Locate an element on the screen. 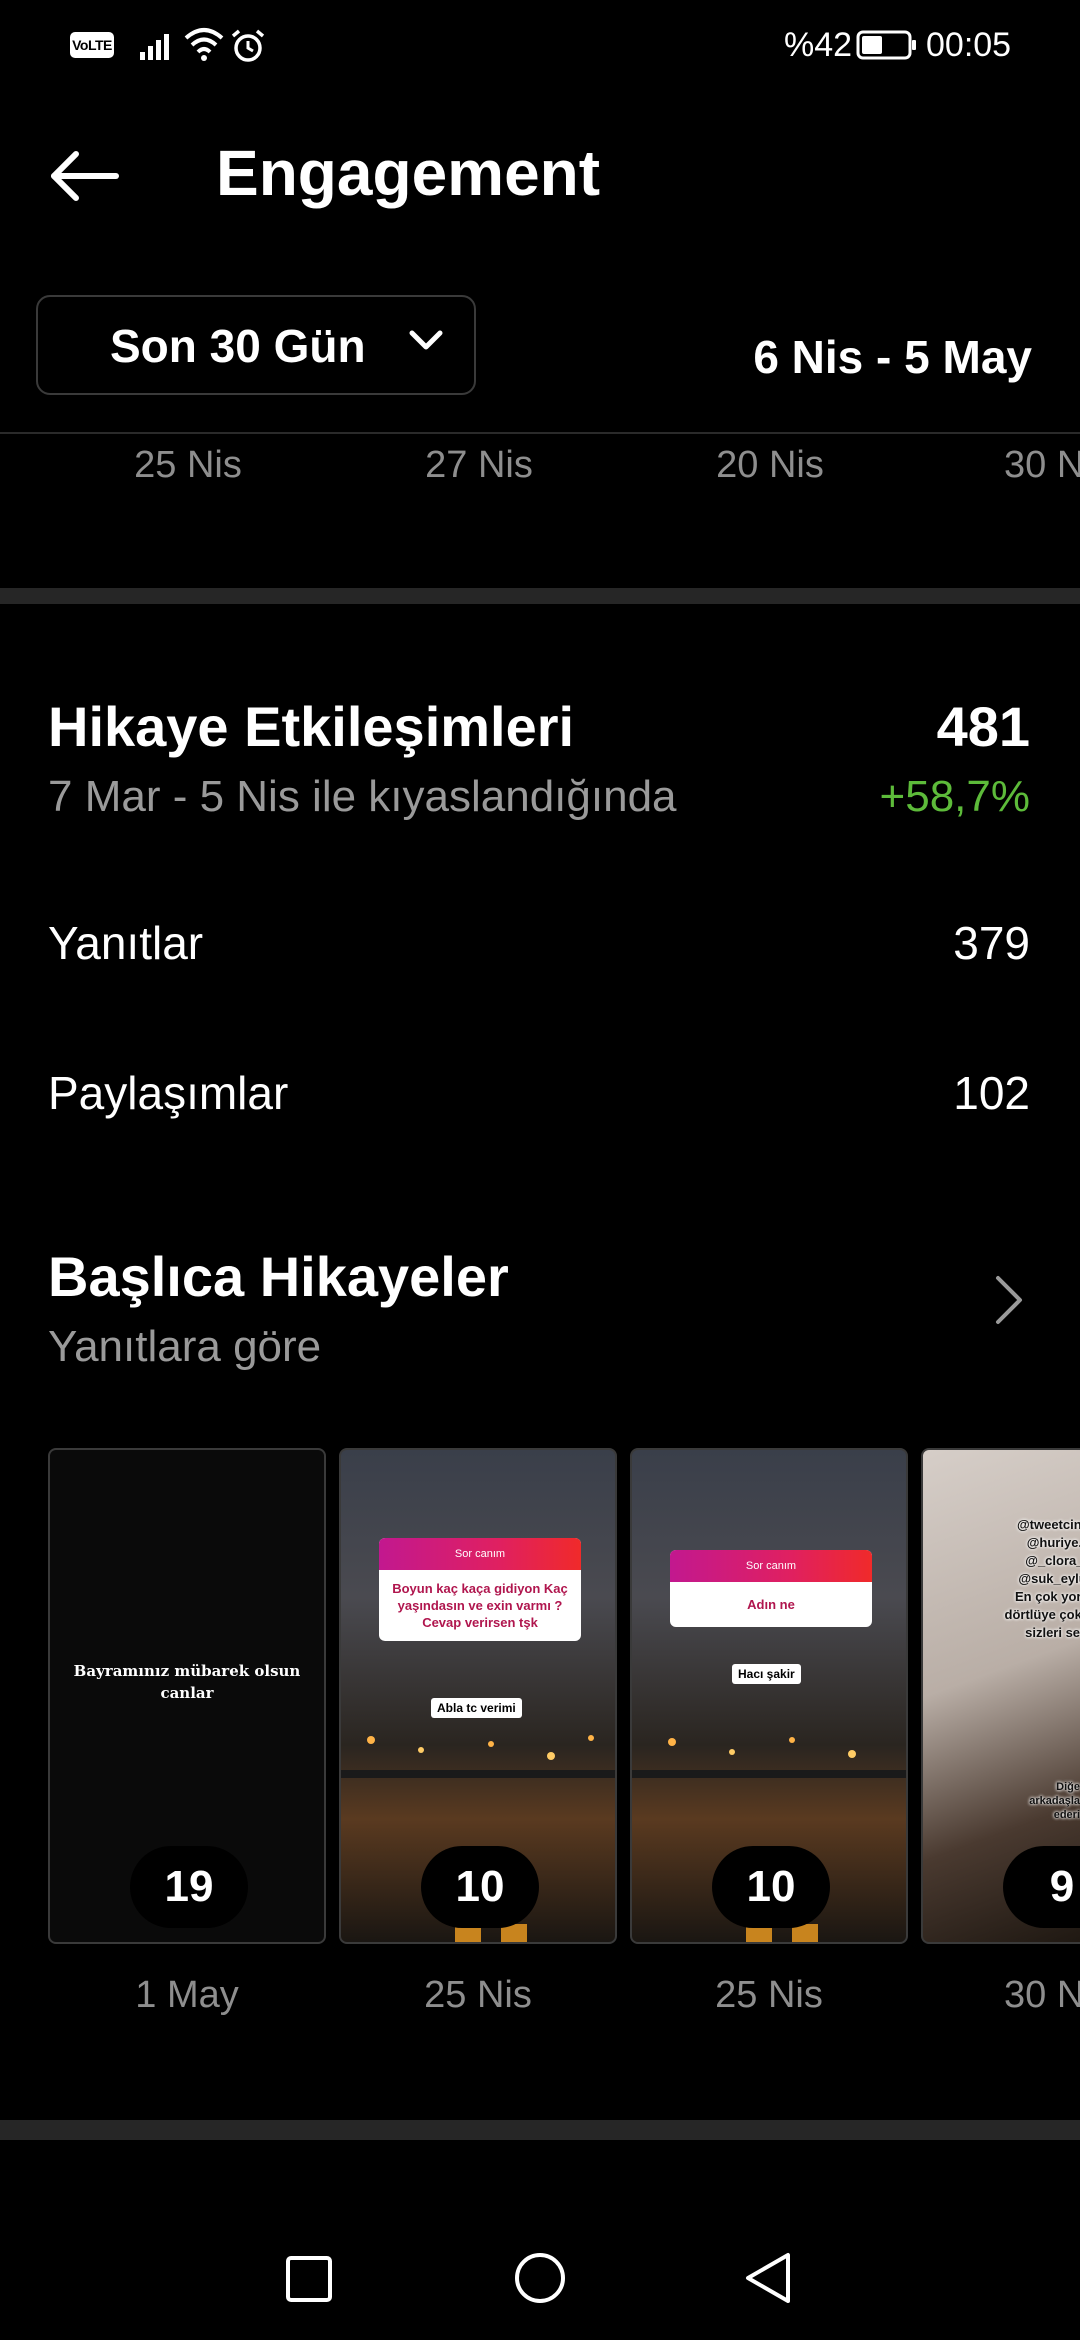  metric-value-shares: 102 is located at coordinates (991, 1093).